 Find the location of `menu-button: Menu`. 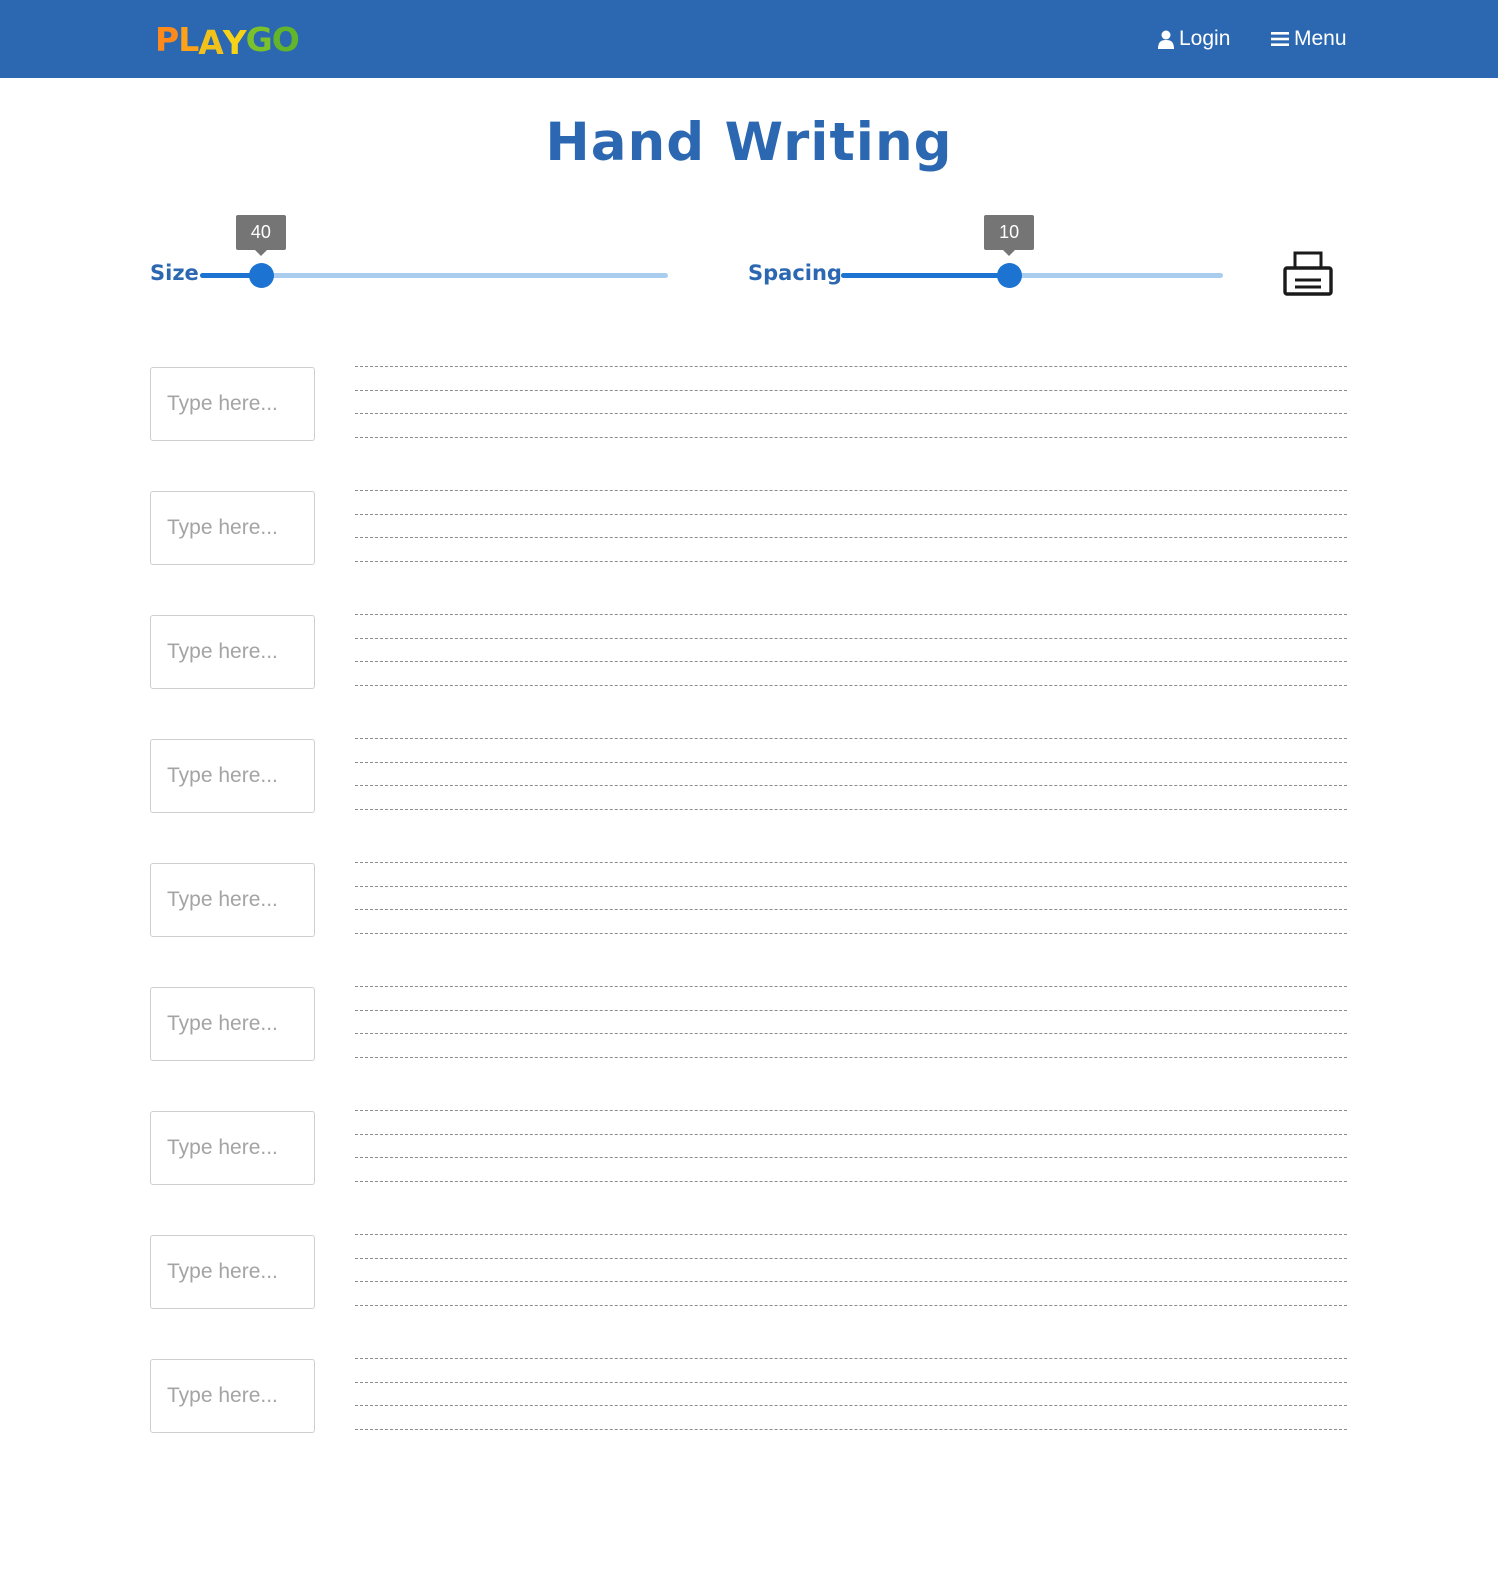

menu-button: Menu is located at coordinates (1309, 39).